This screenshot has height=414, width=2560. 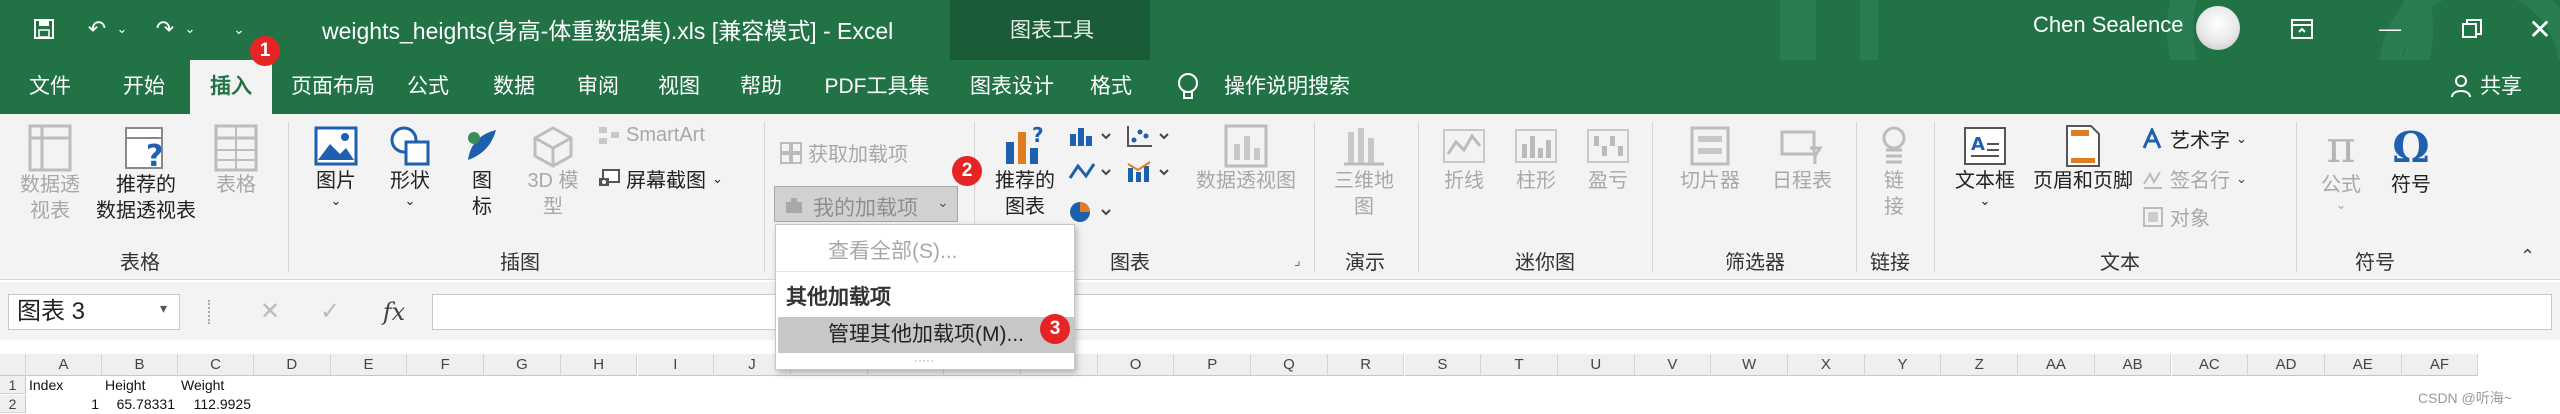 I want to click on cancel-icon: ✕, so click(x=270, y=312).